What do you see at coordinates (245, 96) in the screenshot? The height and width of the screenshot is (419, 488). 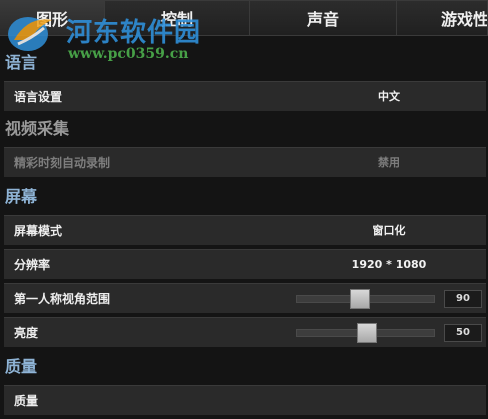 I see `language-setting-row: 语言设置 中文` at bounding box center [245, 96].